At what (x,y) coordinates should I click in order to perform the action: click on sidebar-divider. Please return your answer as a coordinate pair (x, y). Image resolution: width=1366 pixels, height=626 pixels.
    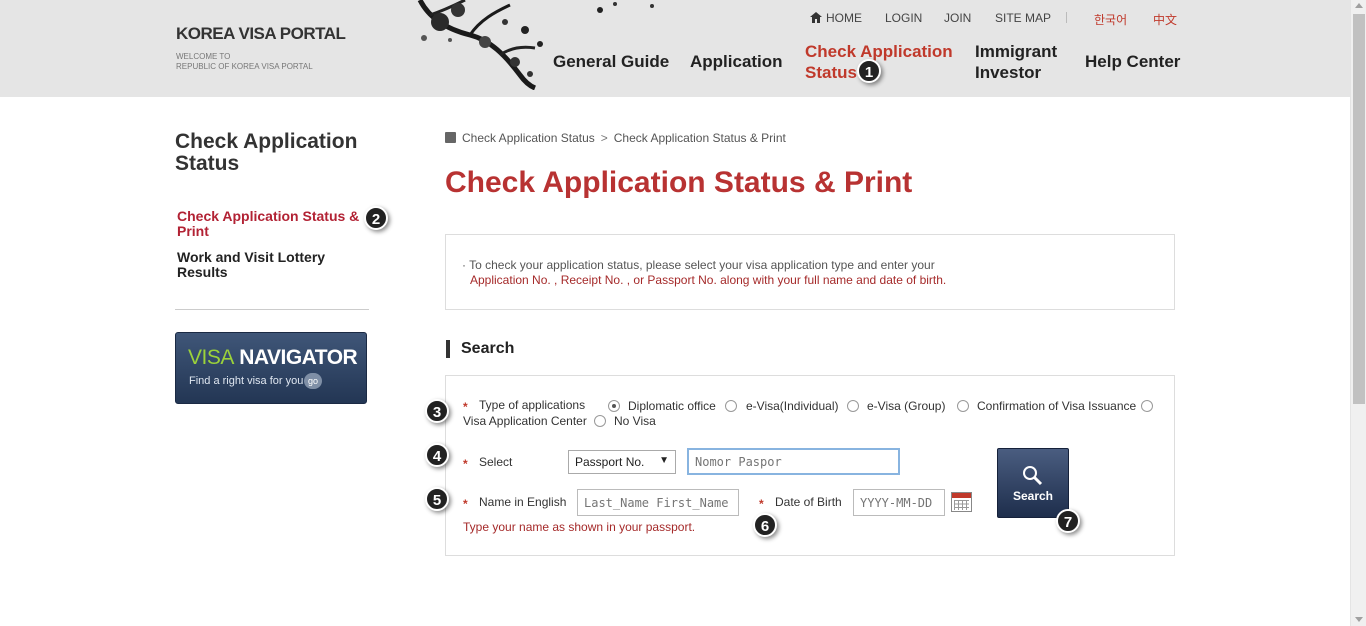
    Looking at the image, I should click on (272, 309).